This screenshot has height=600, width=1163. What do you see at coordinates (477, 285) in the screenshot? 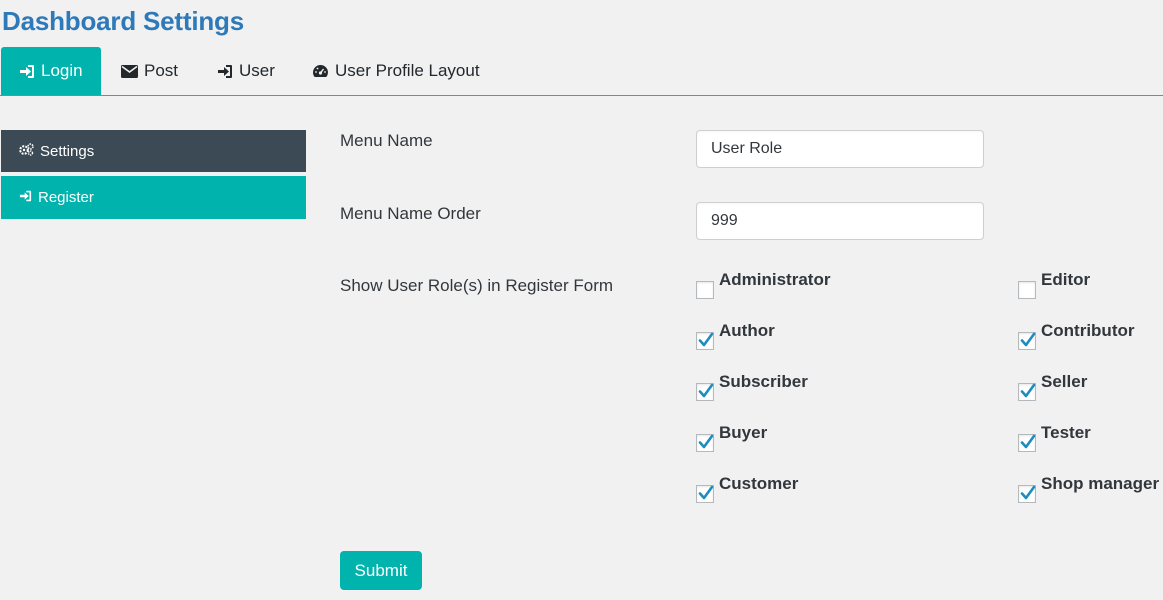
I see `user-roles-label: Show User Role(s) in Register Form` at bounding box center [477, 285].